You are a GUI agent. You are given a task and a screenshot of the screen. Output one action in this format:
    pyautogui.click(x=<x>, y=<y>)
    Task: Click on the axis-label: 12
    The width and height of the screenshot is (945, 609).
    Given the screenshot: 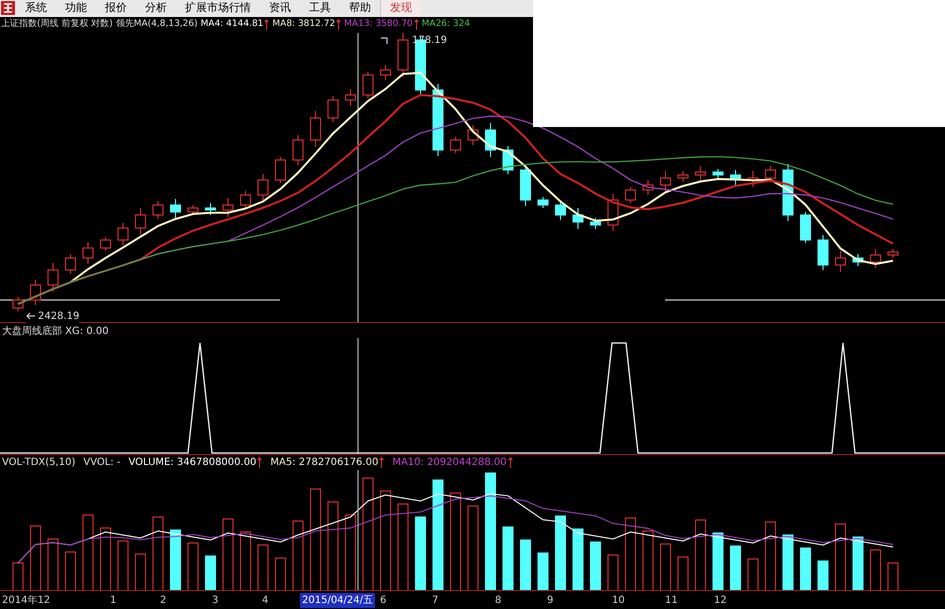 What is the action you would take?
    pyautogui.click(x=720, y=601)
    